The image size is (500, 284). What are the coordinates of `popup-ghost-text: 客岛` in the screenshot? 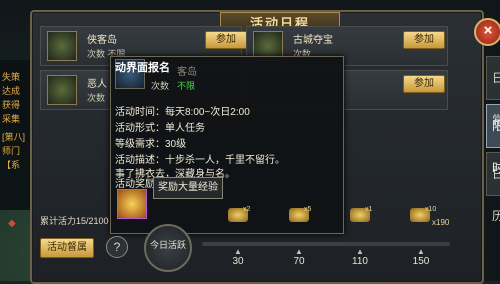 It's located at (187, 72).